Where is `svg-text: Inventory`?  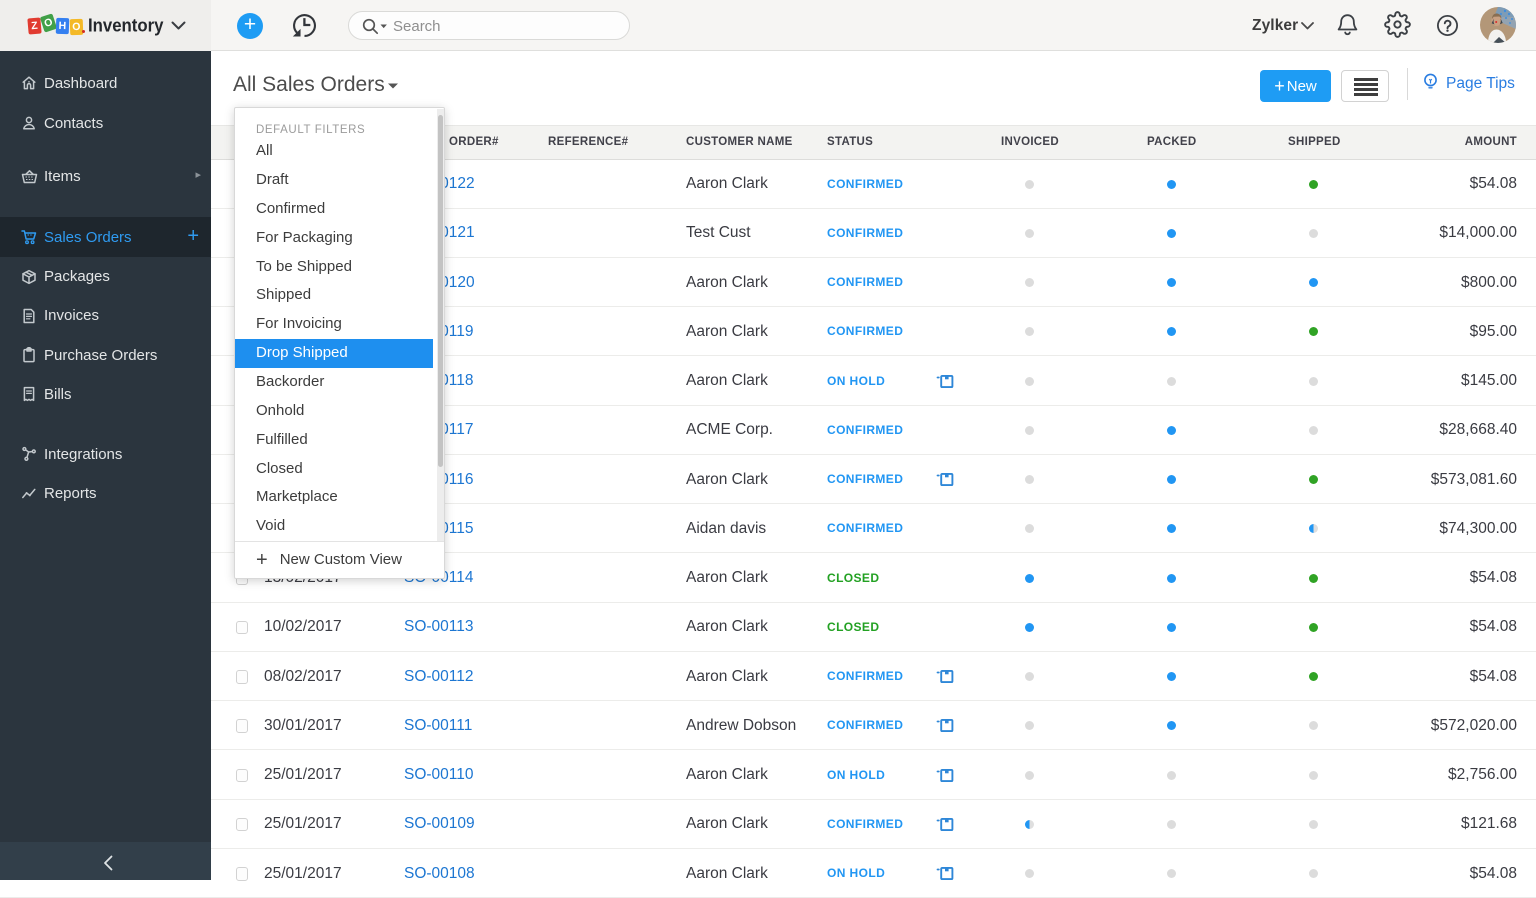 svg-text: Inventory is located at coordinates (126, 25).